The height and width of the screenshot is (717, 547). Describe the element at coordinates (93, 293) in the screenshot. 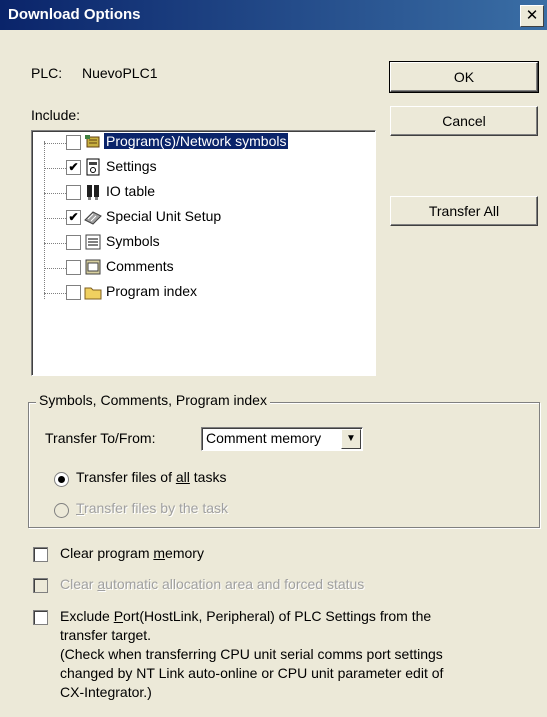

I see `folder-icon` at that location.